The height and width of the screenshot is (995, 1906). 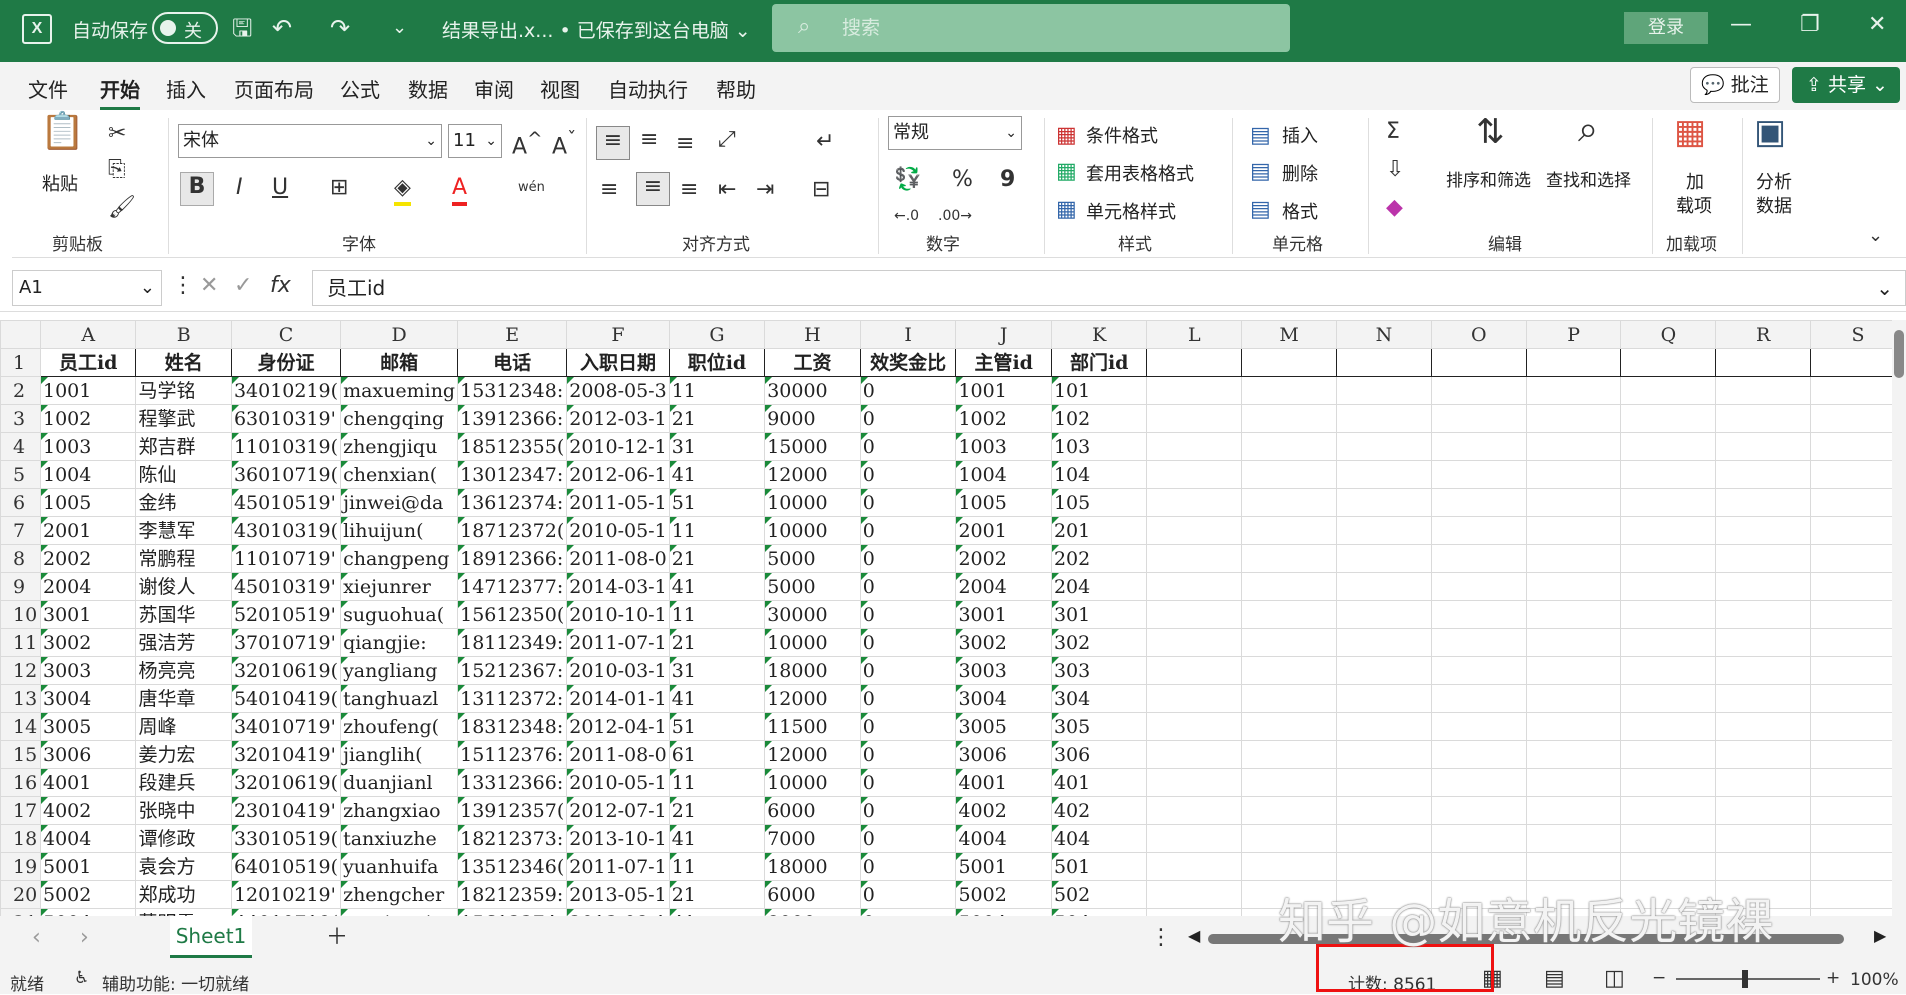 What do you see at coordinates (183, 782) in the screenshot?
I see `cell-b16: 段建兵` at bounding box center [183, 782].